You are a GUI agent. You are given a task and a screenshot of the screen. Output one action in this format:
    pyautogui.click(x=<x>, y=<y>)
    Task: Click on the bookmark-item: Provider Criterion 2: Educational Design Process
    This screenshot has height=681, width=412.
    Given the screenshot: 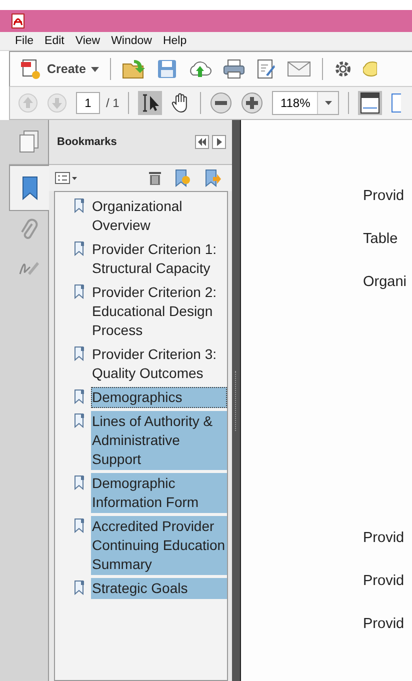 What is the action you would take?
    pyautogui.click(x=159, y=311)
    